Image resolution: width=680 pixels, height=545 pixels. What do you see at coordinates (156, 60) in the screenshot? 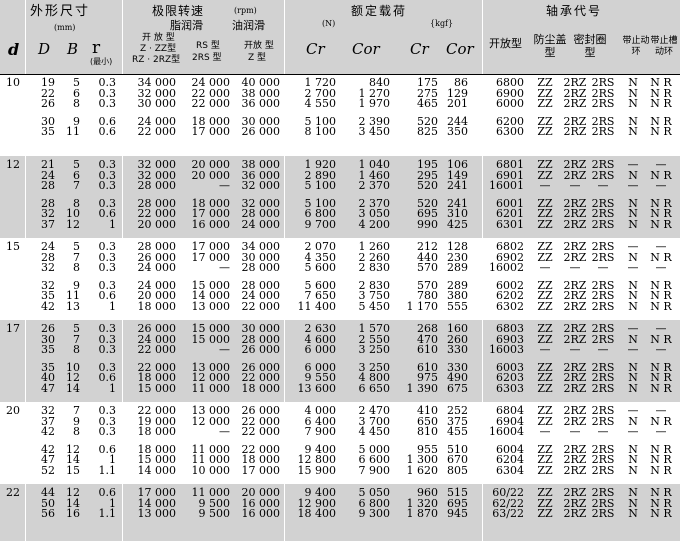
I see `header-speed-rz-2rz: RZ · 2RZ型` at bounding box center [156, 60].